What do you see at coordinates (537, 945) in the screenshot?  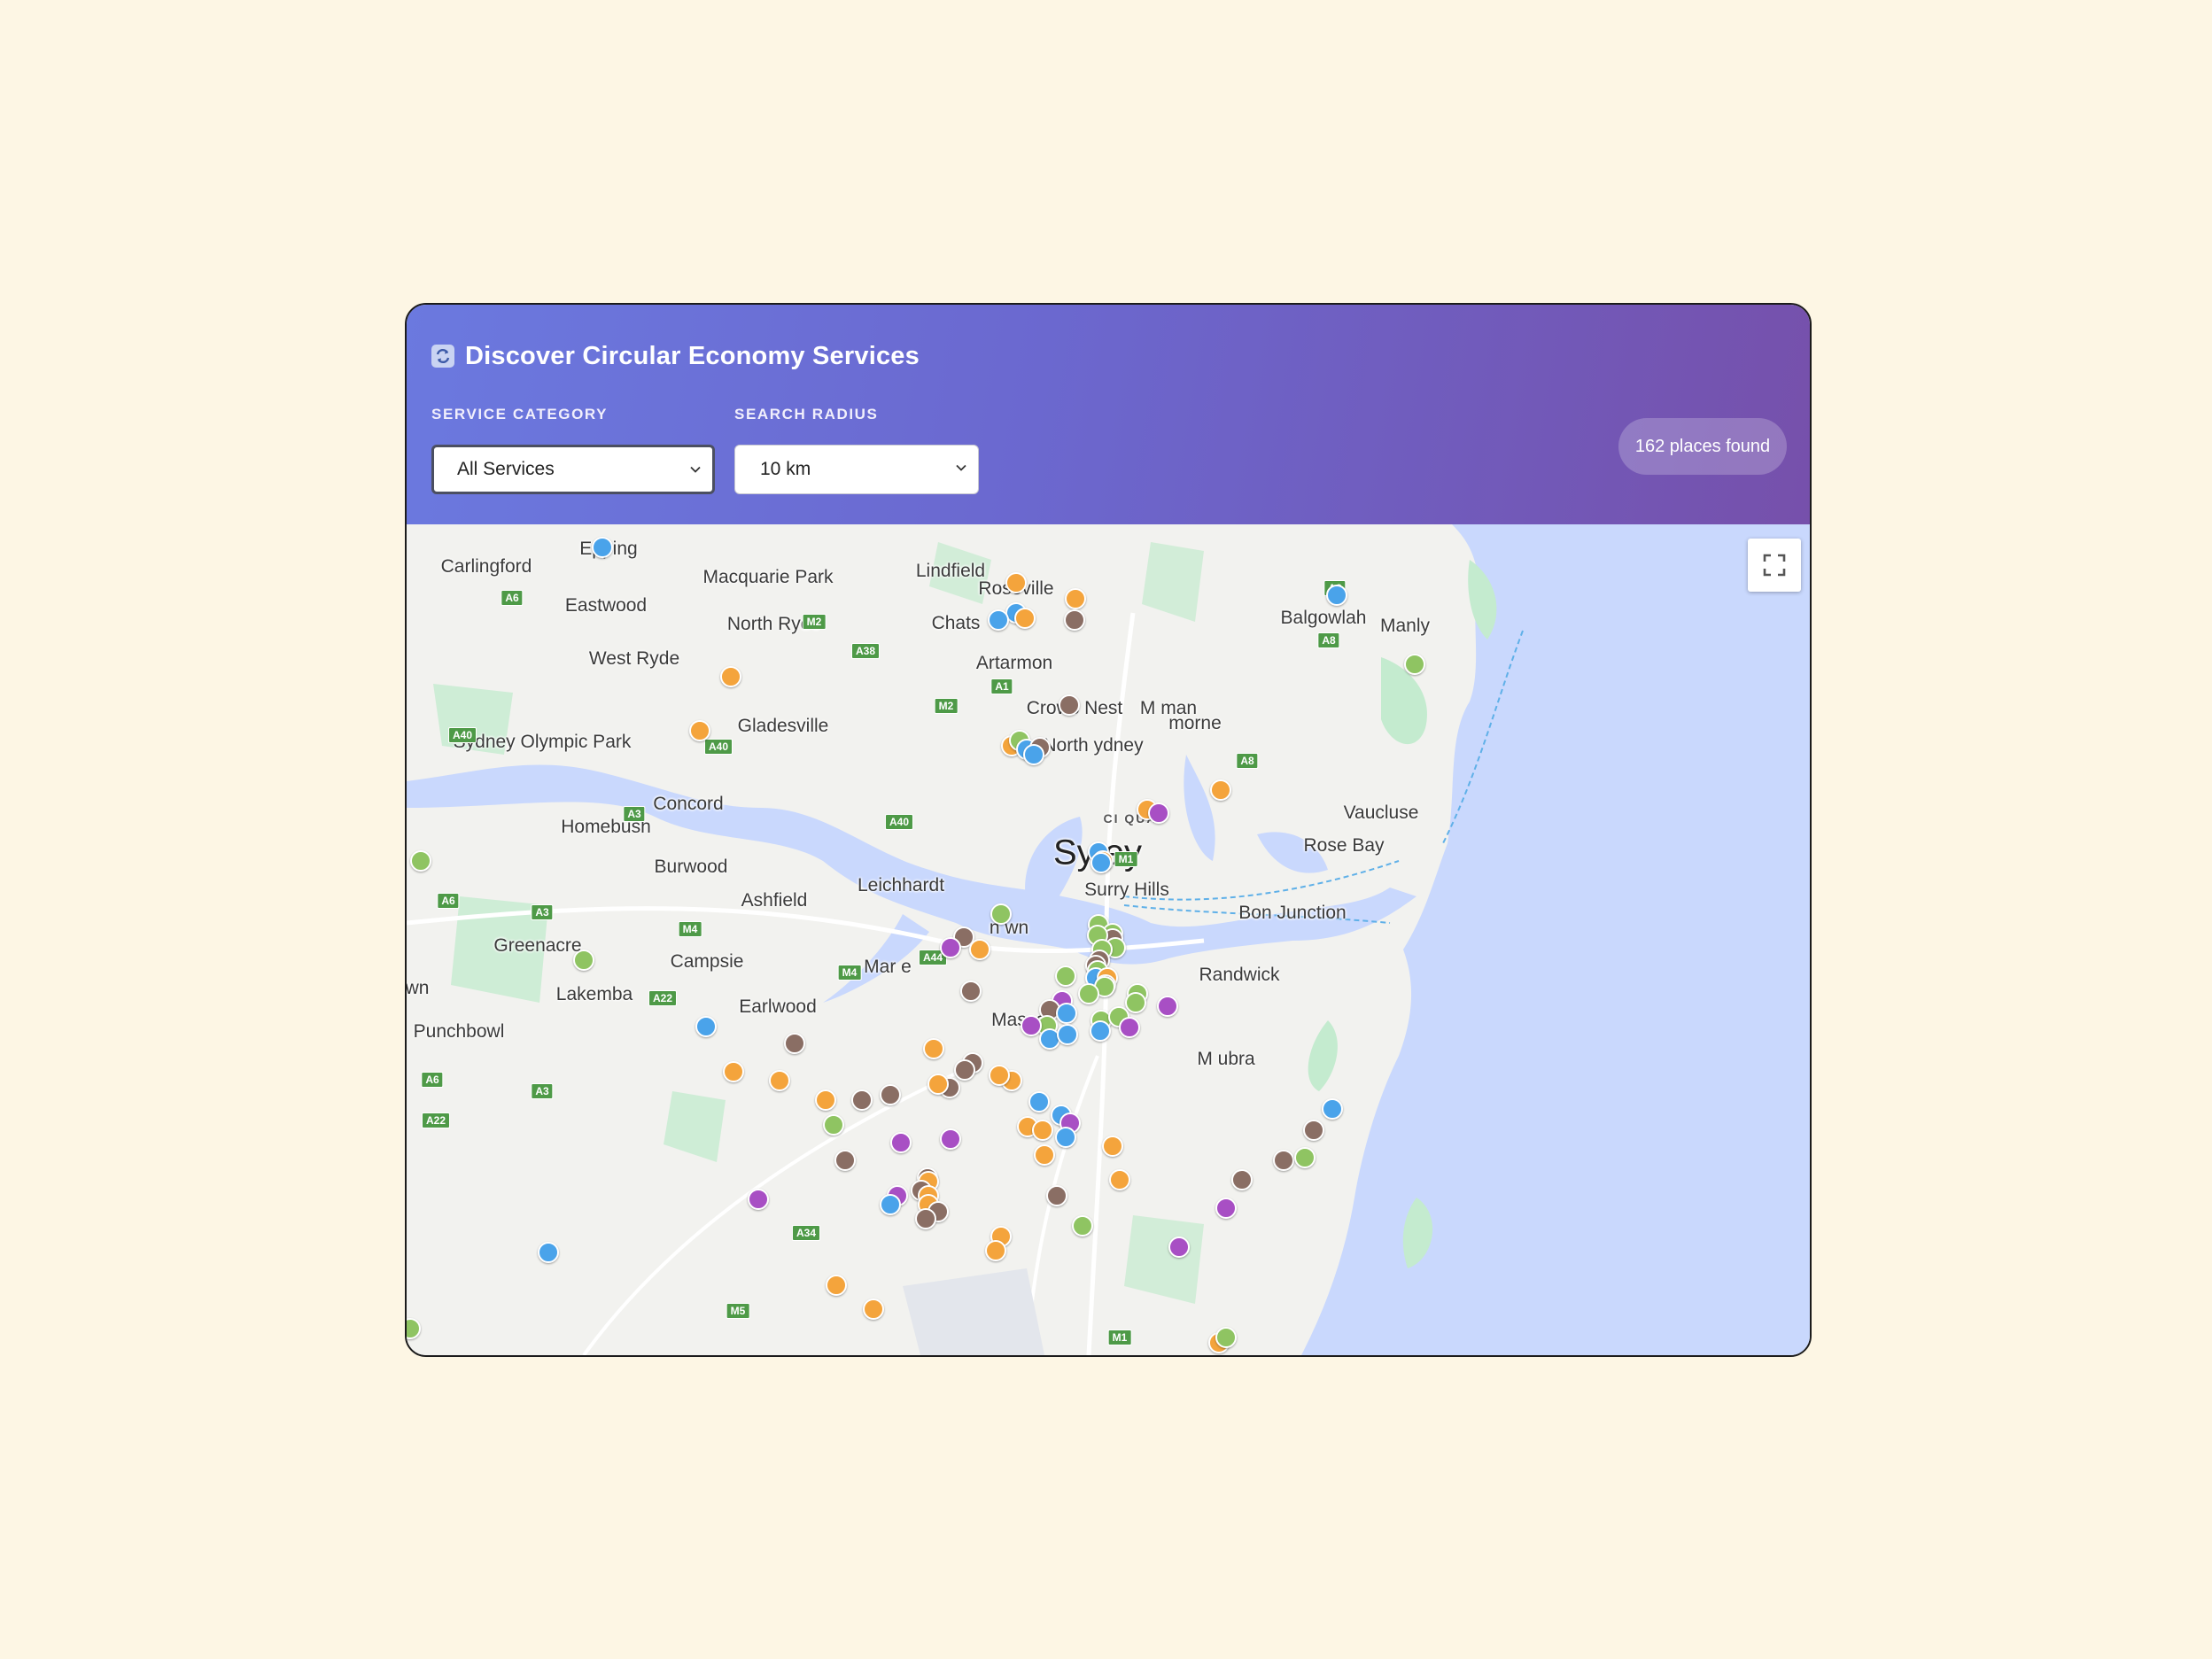 I see `map-place-label: Greenacre` at bounding box center [537, 945].